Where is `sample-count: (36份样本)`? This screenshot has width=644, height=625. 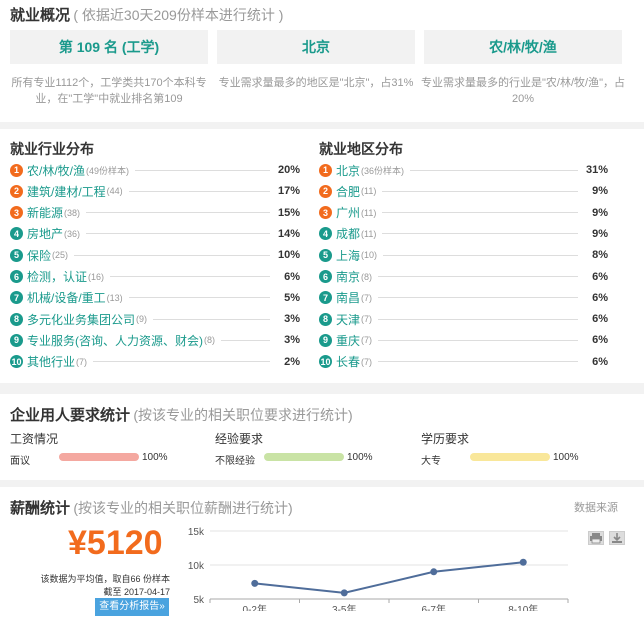
sample-count: (36份样本) is located at coordinates (383, 170).